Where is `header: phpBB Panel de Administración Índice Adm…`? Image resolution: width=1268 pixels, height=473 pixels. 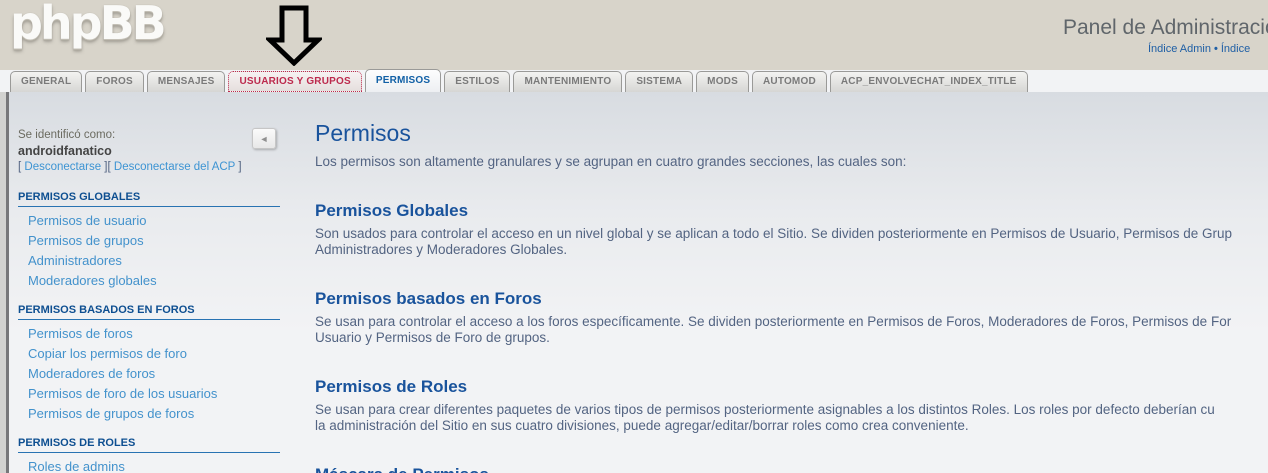 header: phpBB Panel de Administración Índice Adm… is located at coordinates (634, 35).